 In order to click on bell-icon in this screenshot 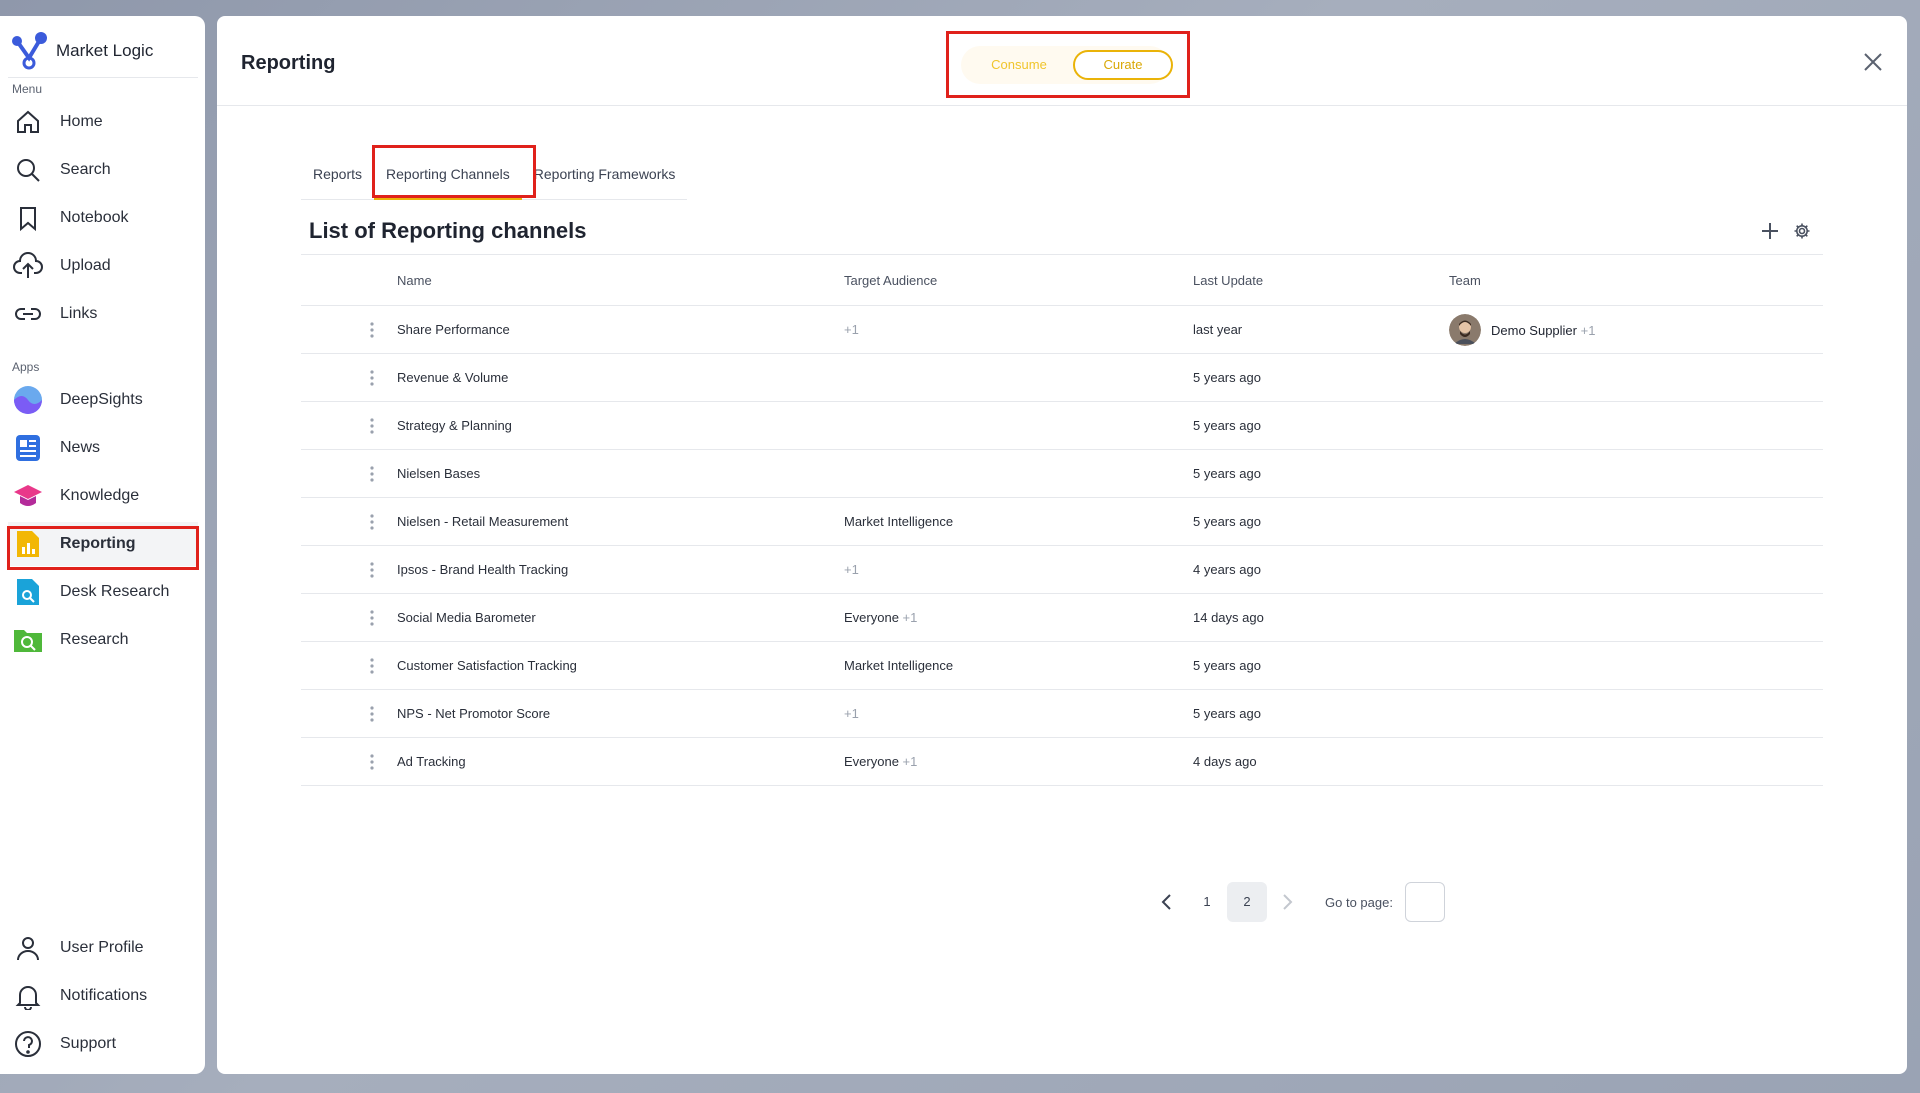, I will do `click(28, 996)`.